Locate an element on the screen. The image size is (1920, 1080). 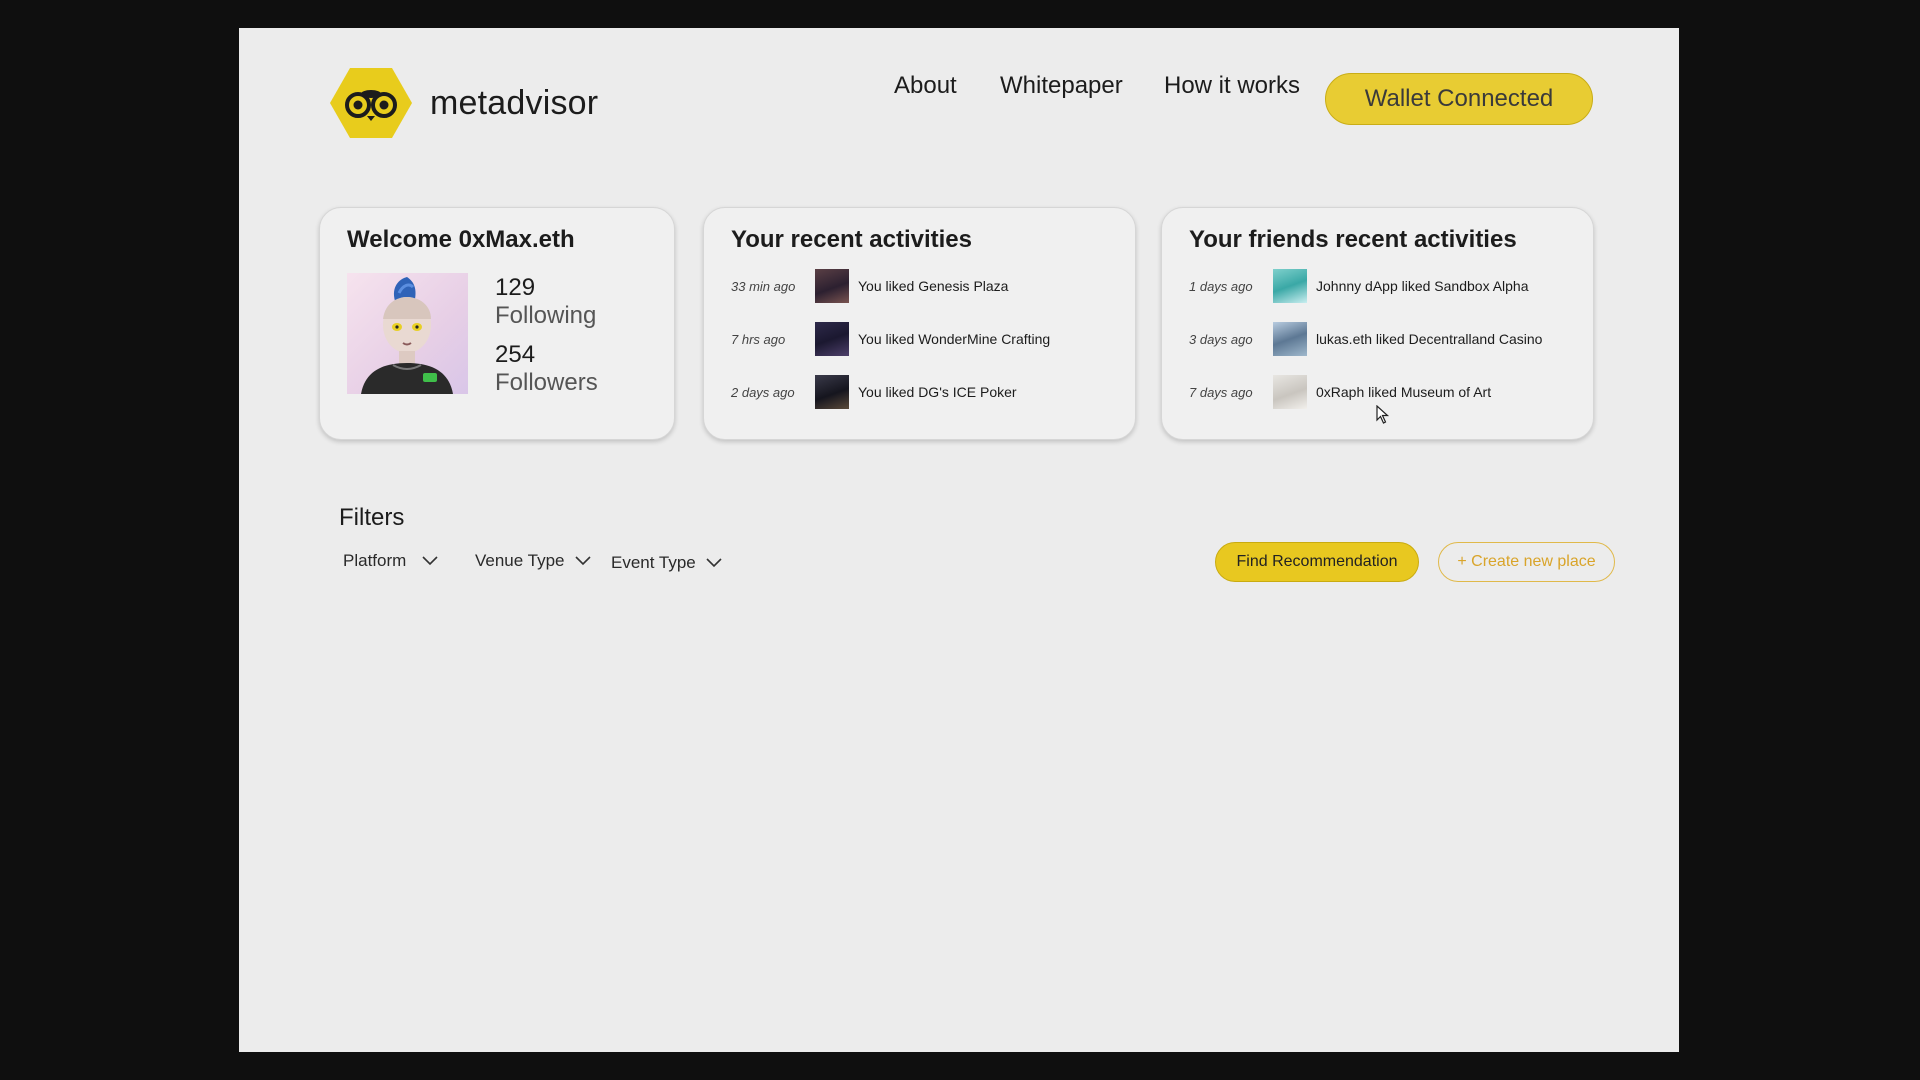
platform-dropdown: Platform is located at coordinates (390, 561).